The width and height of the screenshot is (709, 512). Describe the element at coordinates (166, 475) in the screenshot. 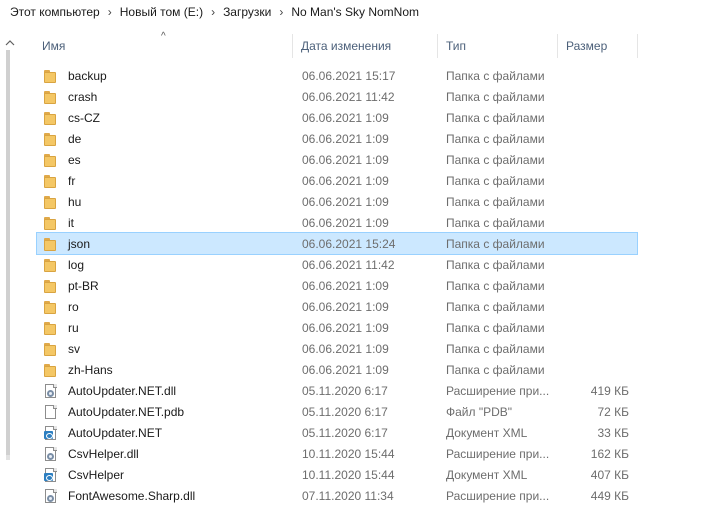

I see `file-name-cell: CsvHelper` at that location.